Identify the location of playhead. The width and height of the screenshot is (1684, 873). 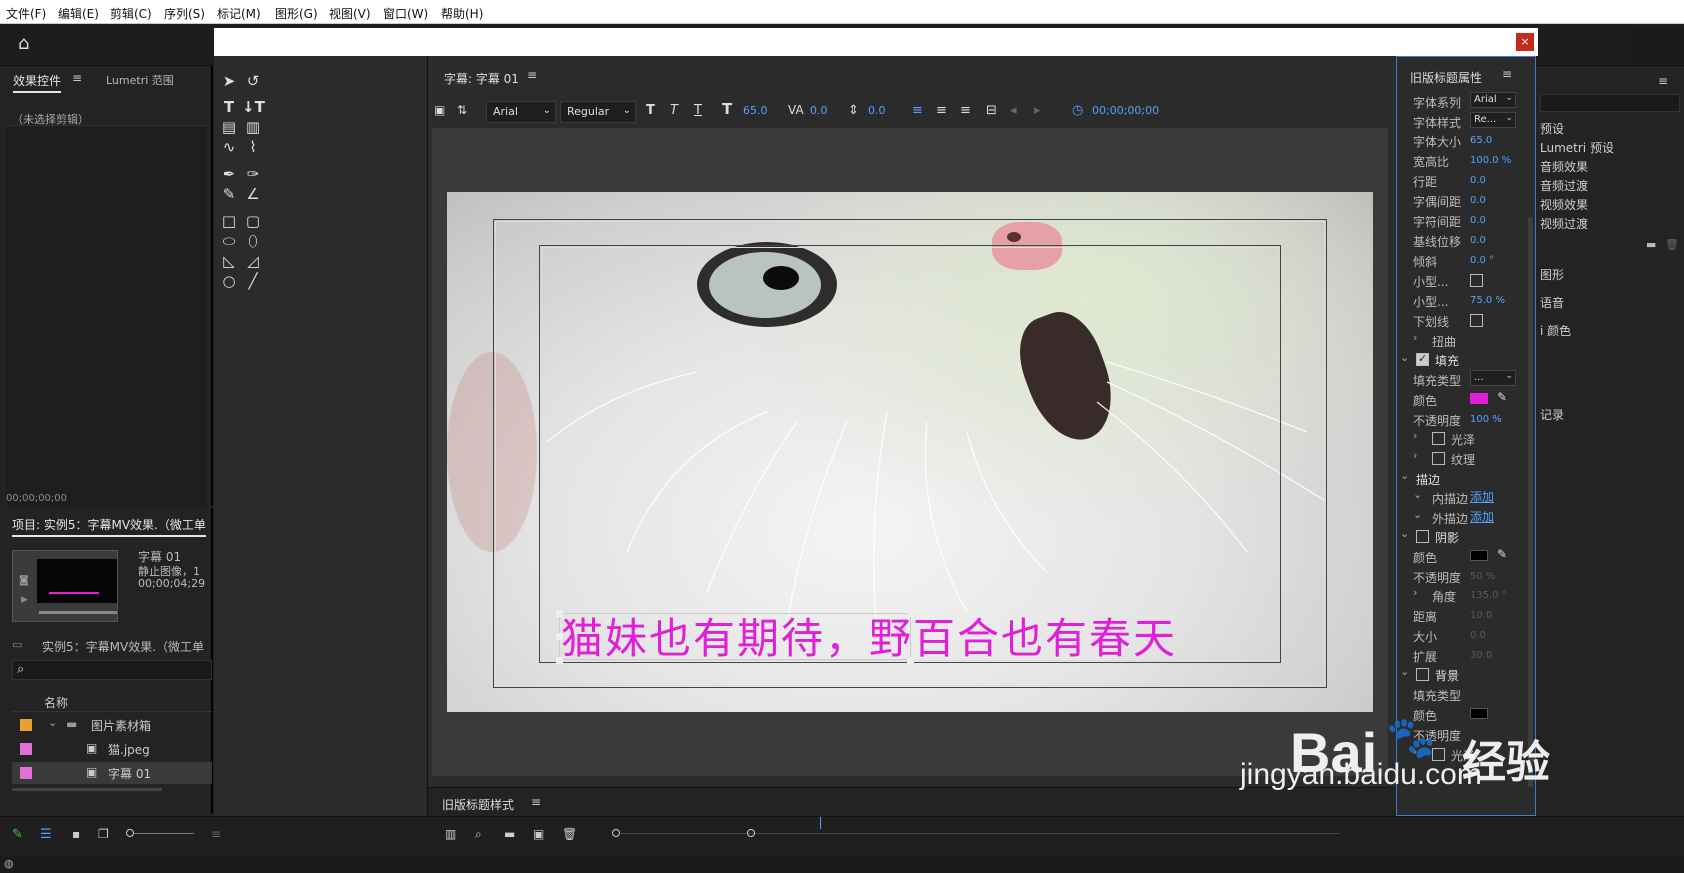
(820, 823).